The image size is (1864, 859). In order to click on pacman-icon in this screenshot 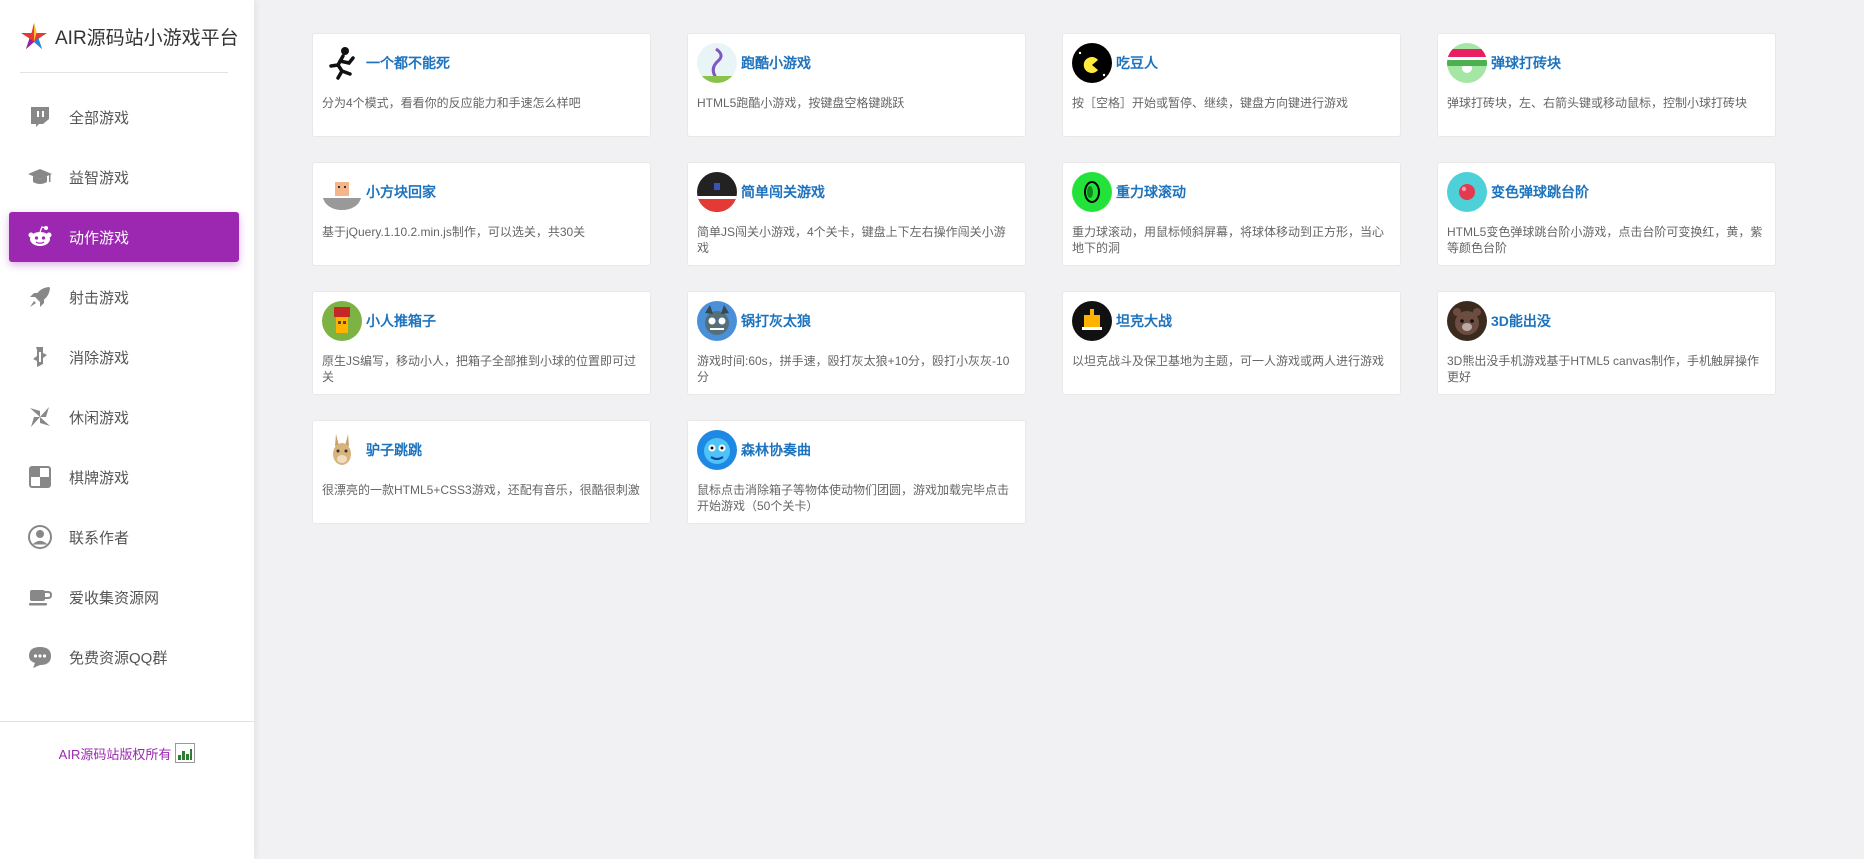, I will do `click(1092, 63)`.